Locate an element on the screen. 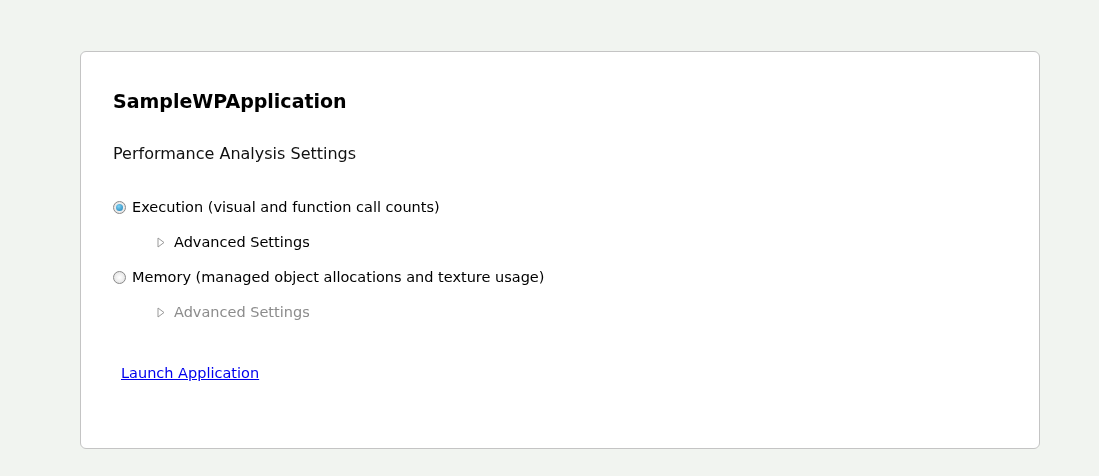 This screenshot has width=1099, height=476. radio-option: Execution (visual and function call counts) is located at coordinates (329, 207).